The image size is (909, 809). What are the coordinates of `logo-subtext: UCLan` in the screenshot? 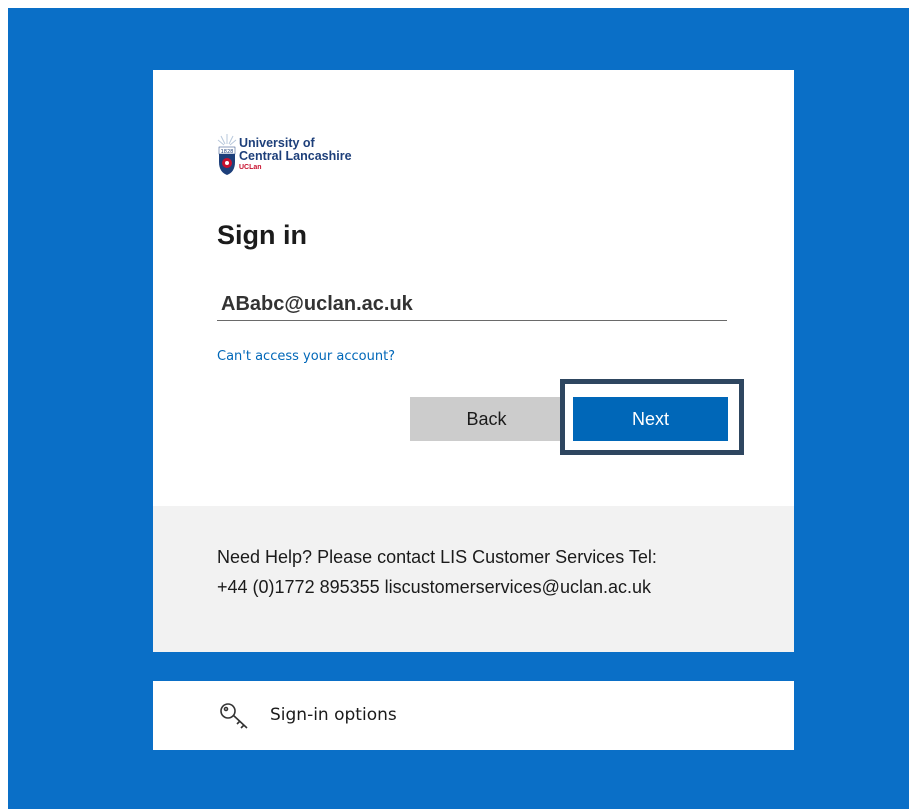 It's located at (250, 167).